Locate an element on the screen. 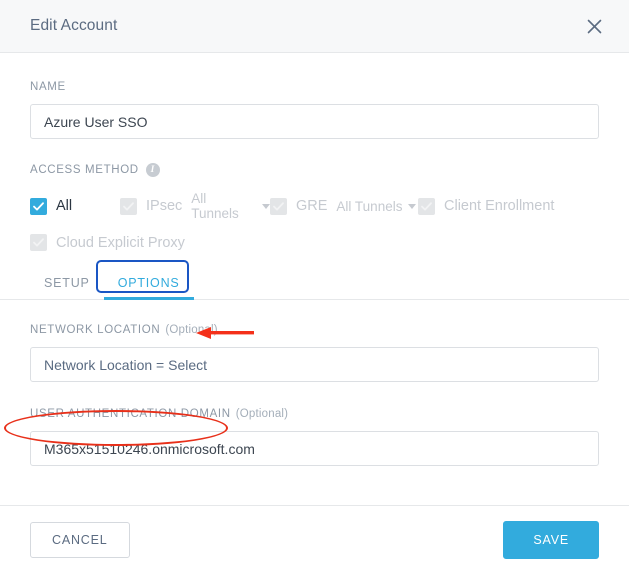 The image size is (629, 574). network-location-input is located at coordinates (314, 364).